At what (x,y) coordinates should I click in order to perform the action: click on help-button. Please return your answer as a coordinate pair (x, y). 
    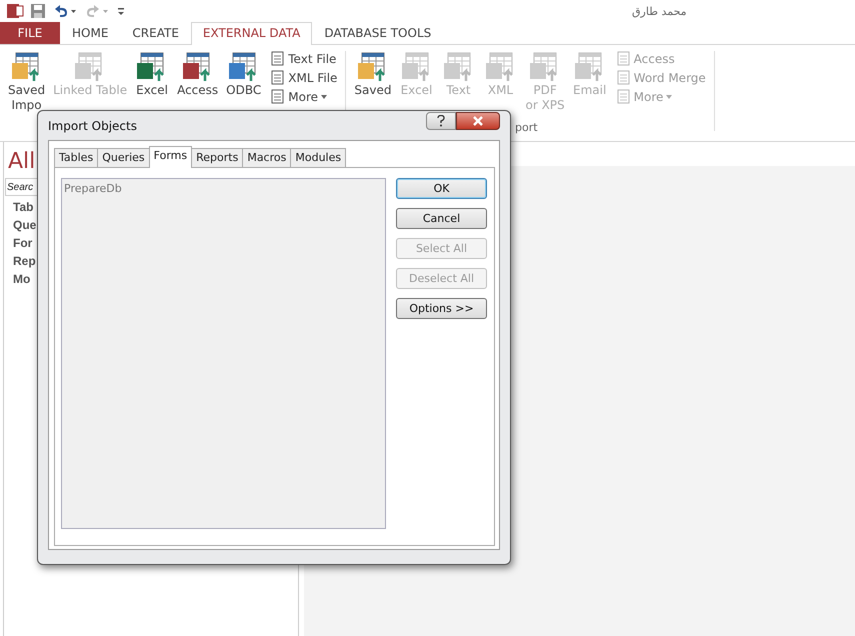
    Looking at the image, I should click on (441, 121).